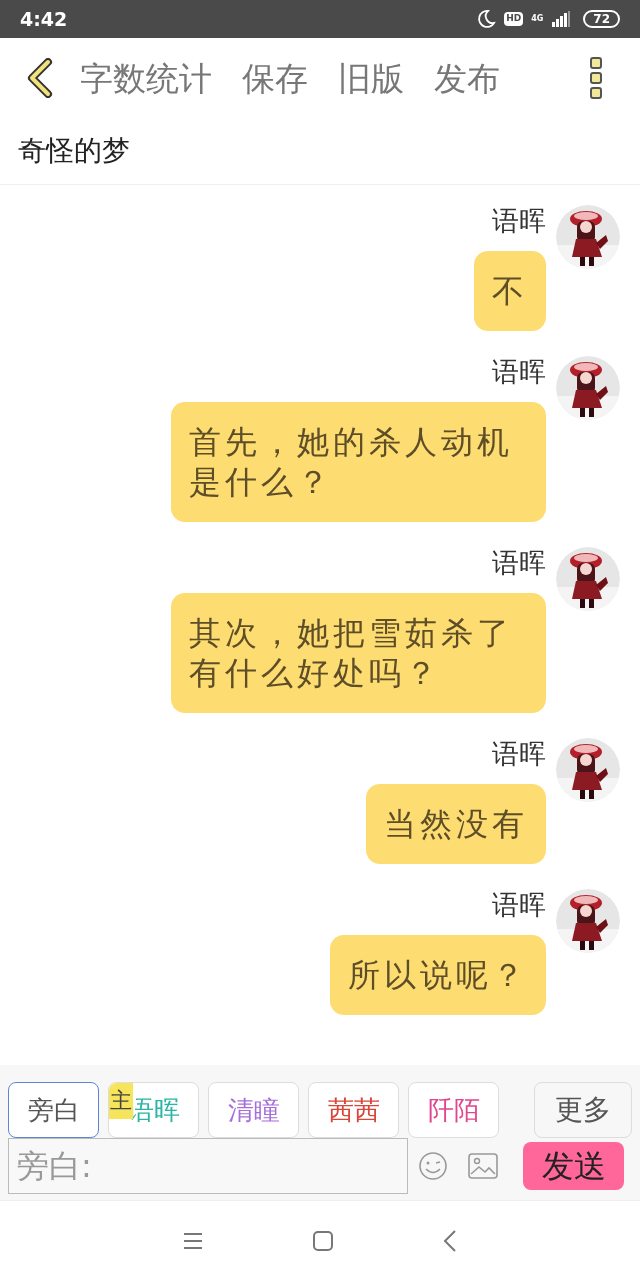  What do you see at coordinates (483, 1166) in the screenshot?
I see `image-icon` at bounding box center [483, 1166].